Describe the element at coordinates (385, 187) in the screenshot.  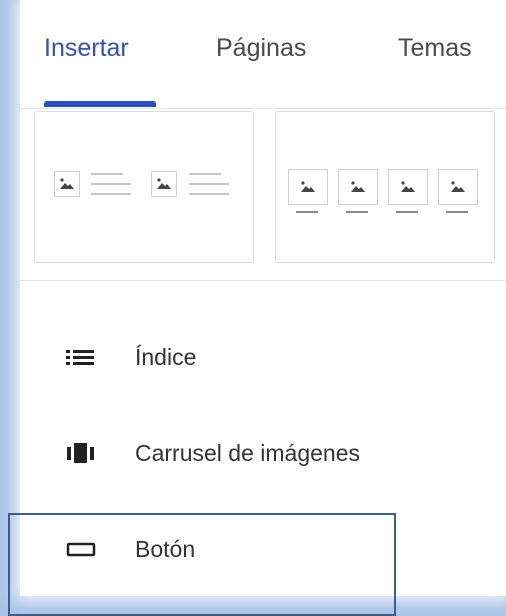
I see `layout-four-images-with-captions` at that location.